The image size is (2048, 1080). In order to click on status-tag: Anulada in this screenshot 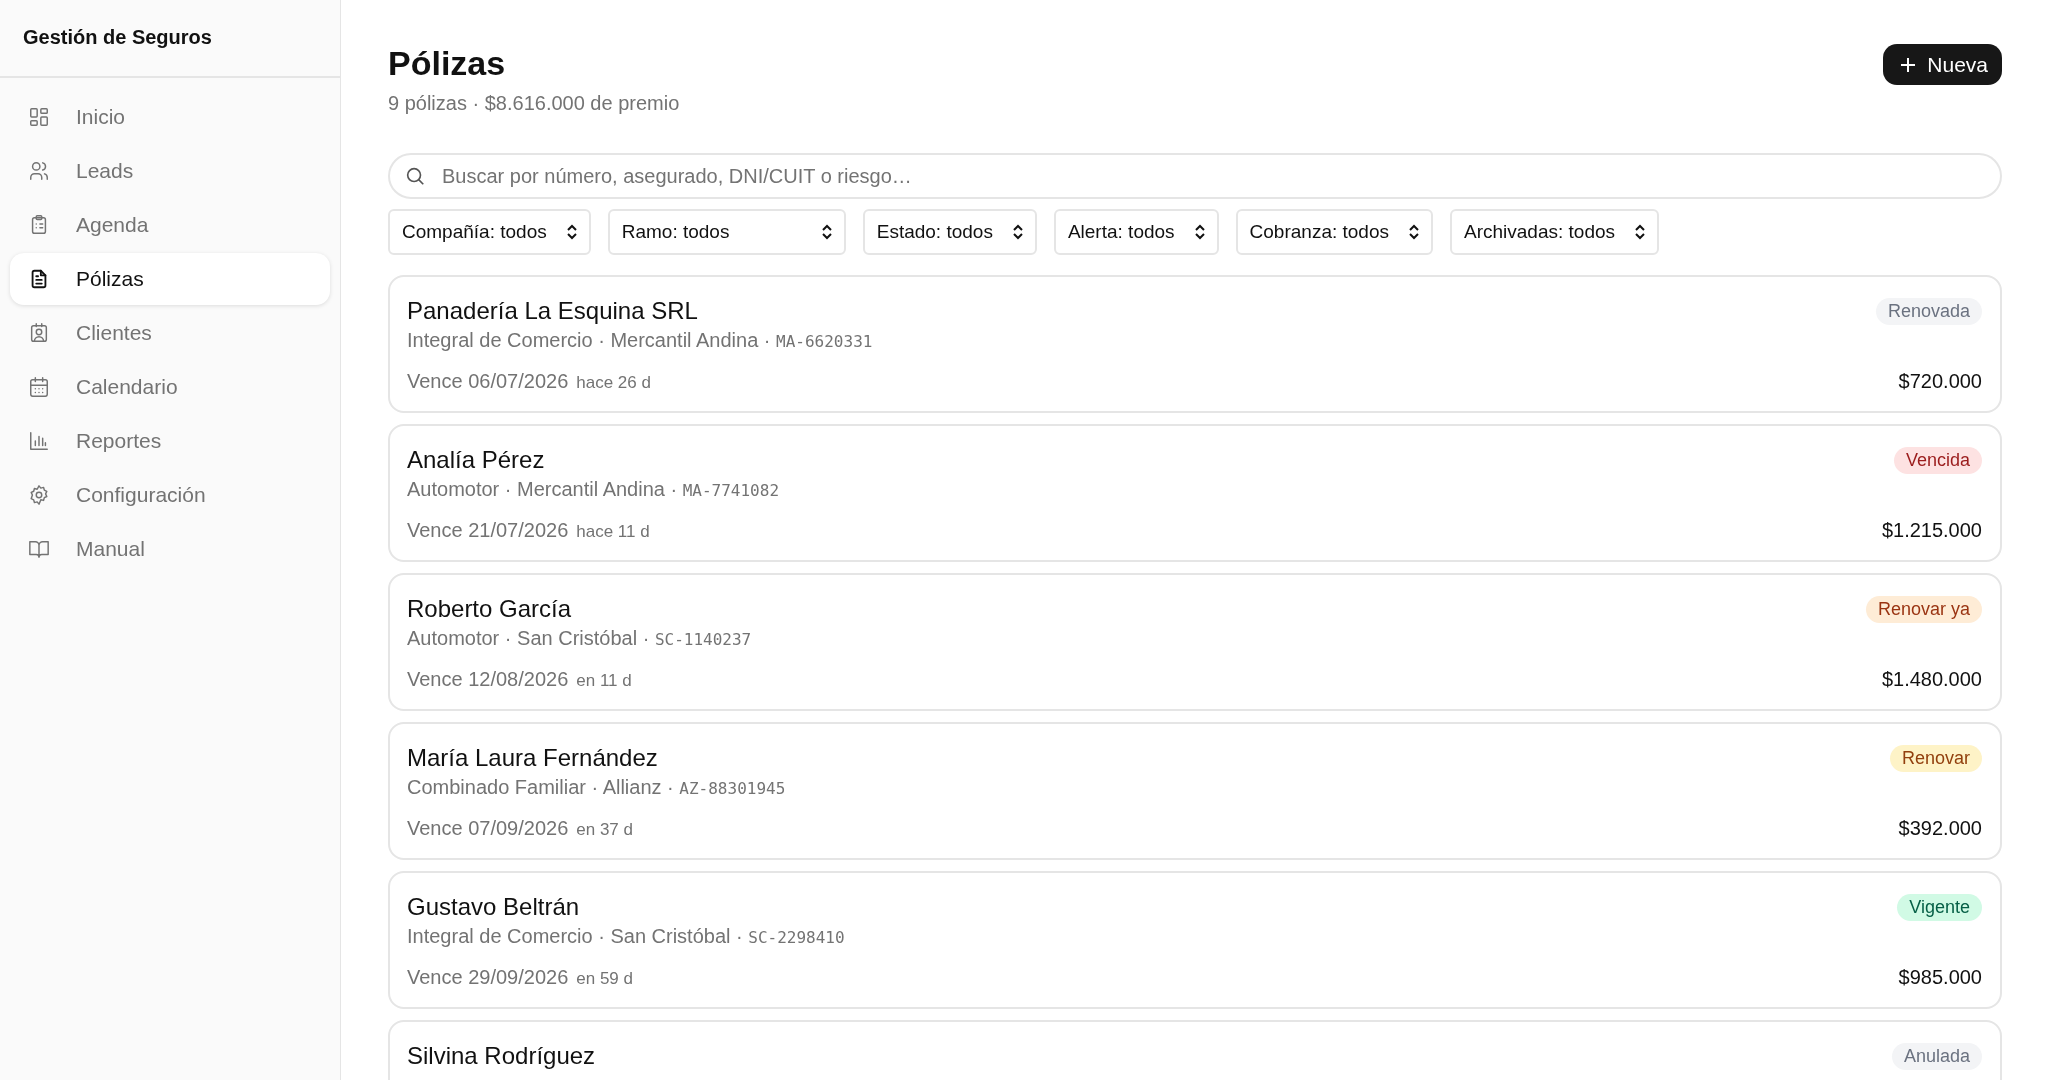, I will do `click(1936, 1056)`.